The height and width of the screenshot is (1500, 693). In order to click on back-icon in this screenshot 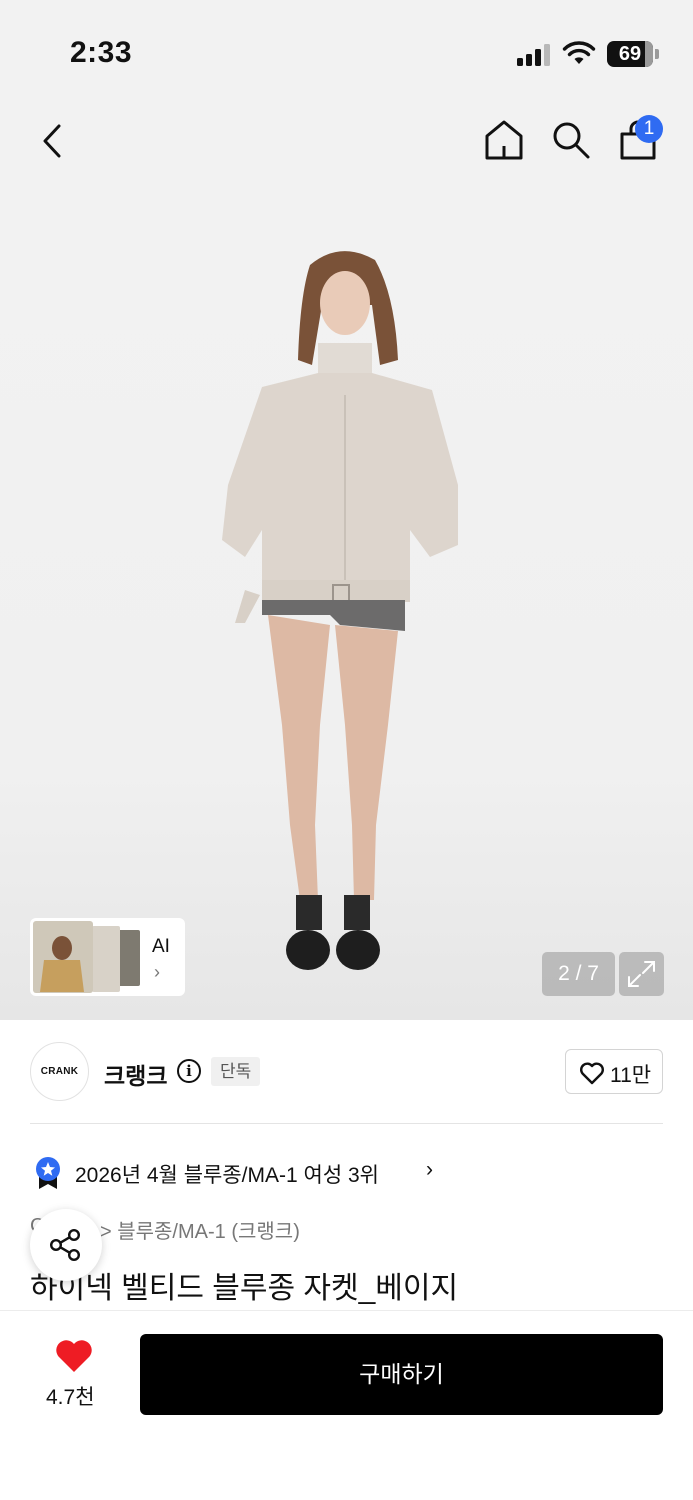, I will do `click(53, 141)`.